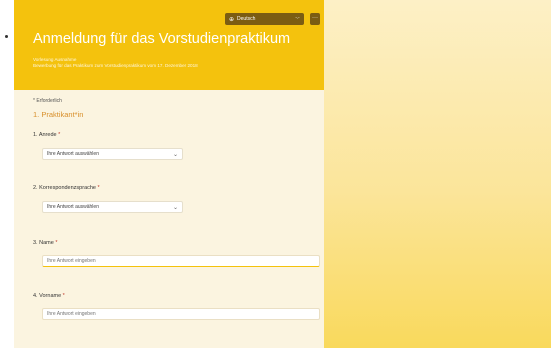 Image resolution: width=551 pixels, height=348 pixels. I want to click on chevron-down-icon: ﹀, so click(297, 19).